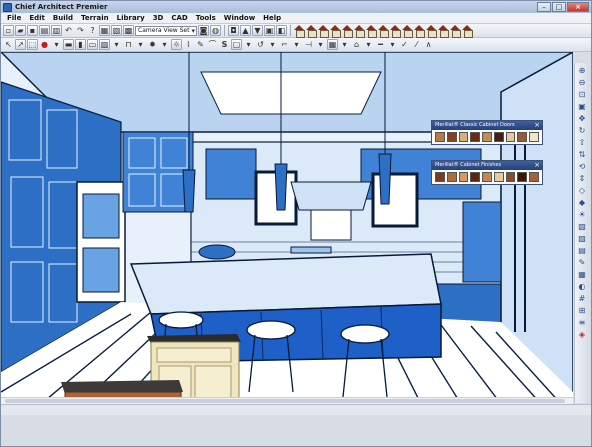  What do you see at coordinates (582, 226) in the screenshot?
I see `material-icon: ▧` at bounding box center [582, 226].